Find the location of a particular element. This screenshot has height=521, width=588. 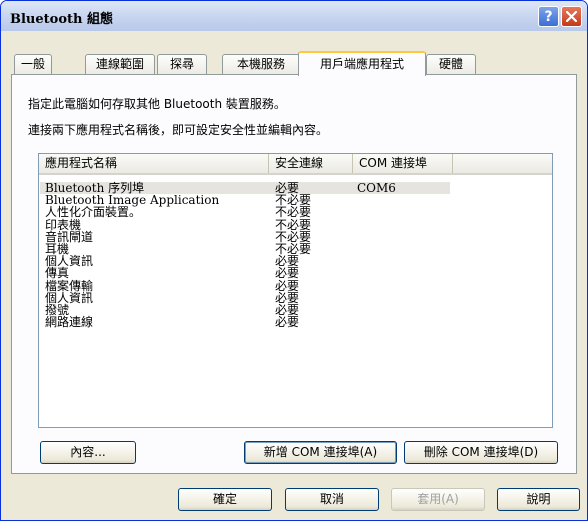

tab-hardware: 硬體 is located at coordinates (451, 64).